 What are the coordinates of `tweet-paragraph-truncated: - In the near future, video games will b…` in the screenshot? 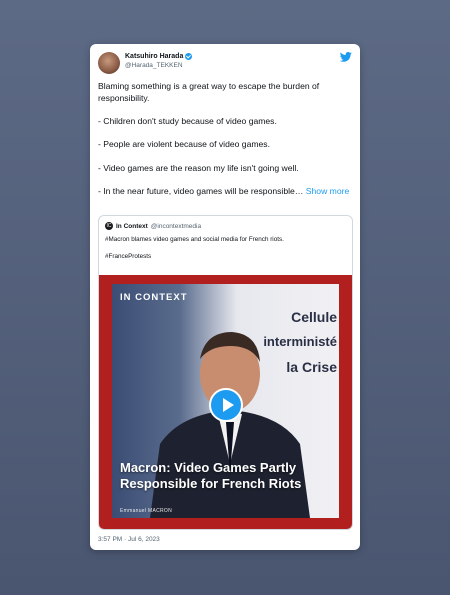 It's located at (201, 191).